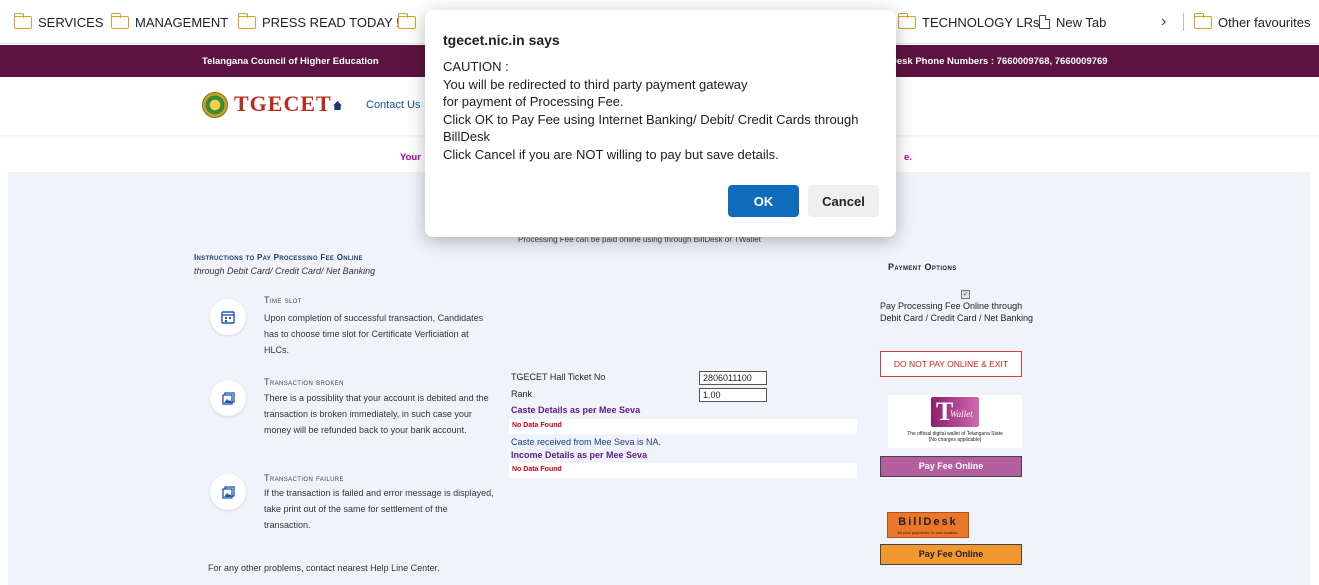  I want to click on bookmark-label: PRESS READ TODAY !, so click(331, 22).